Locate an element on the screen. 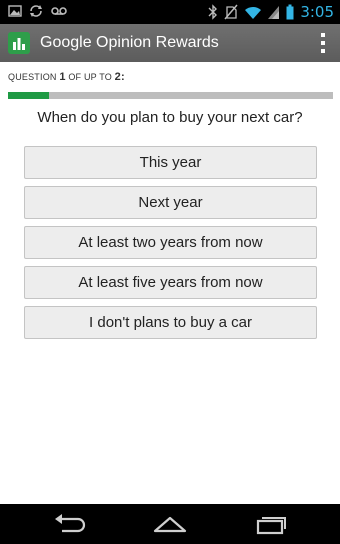 The height and width of the screenshot is (544, 340). home-icon is located at coordinates (170, 524).